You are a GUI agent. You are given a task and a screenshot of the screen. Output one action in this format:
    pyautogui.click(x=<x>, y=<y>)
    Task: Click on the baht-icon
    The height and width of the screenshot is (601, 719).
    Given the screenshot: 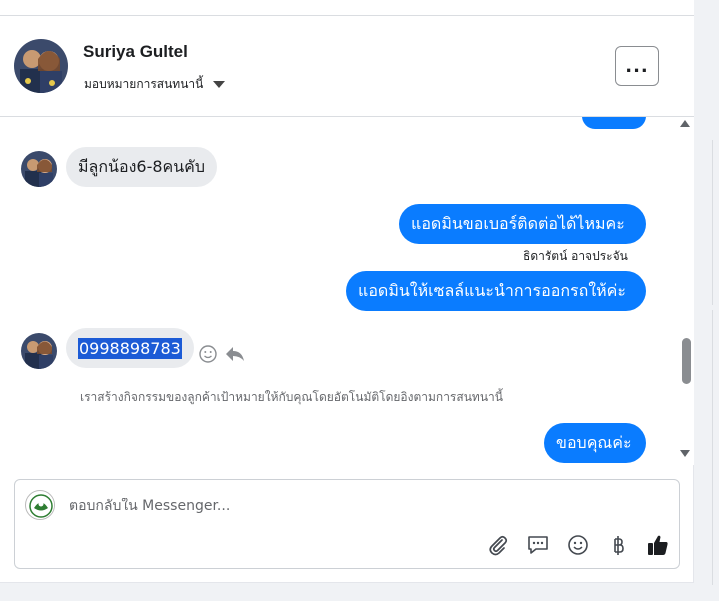 What is the action you would take?
    pyautogui.click(x=618, y=545)
    